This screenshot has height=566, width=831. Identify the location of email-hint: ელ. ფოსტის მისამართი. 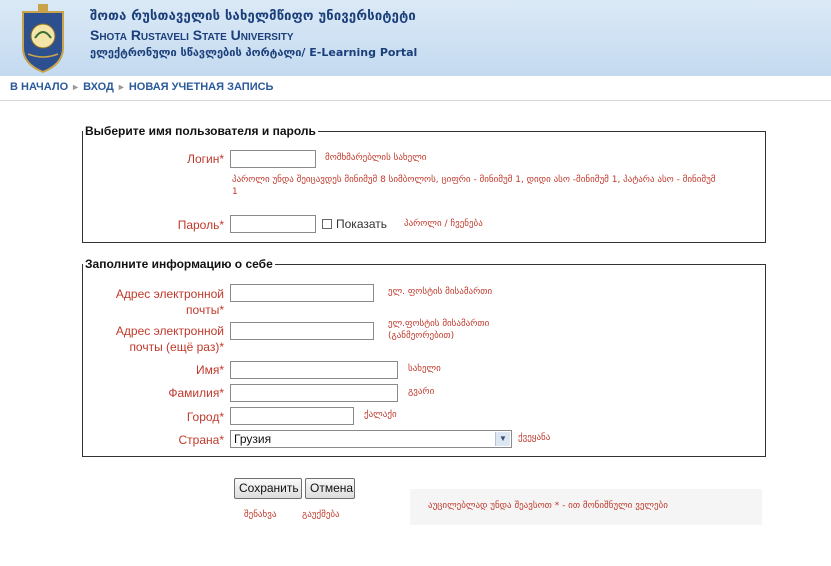
(440, 292).